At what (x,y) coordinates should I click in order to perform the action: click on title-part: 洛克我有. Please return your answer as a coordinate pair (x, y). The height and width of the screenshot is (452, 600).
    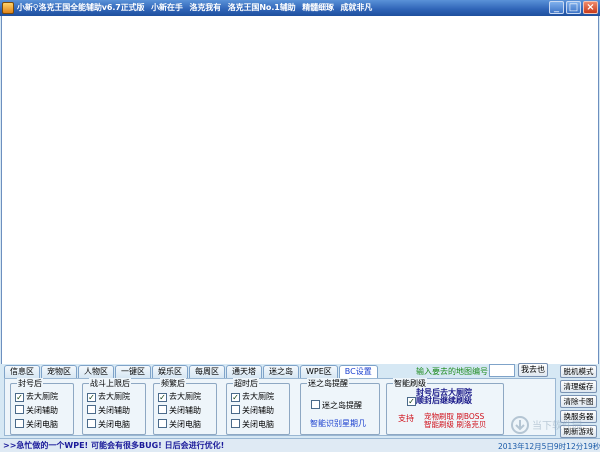
    Looking at the image, I should click on (205, 7).